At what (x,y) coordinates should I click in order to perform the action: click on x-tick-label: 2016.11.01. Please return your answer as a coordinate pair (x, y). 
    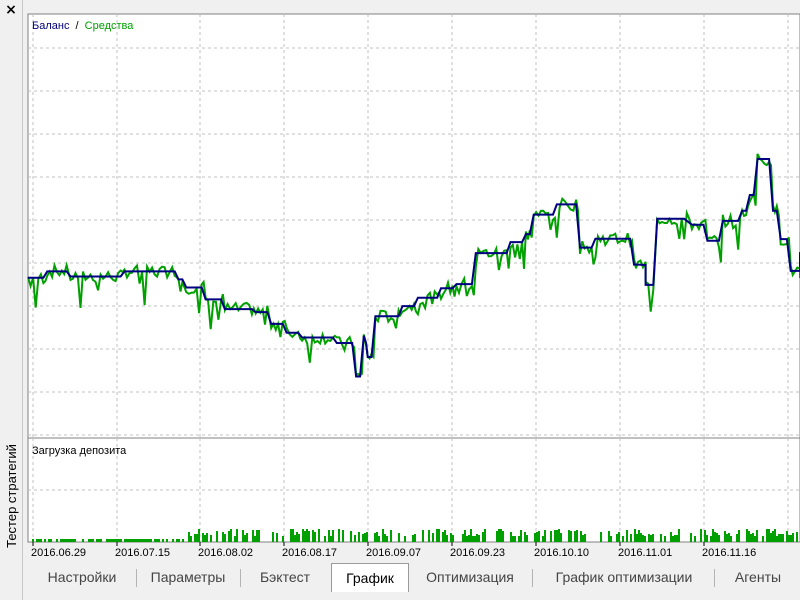
    Looking at the image, I should click on (645, 553).